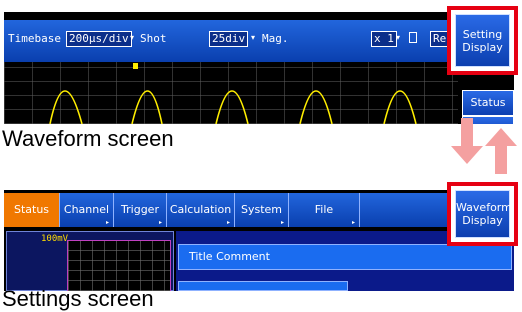  I want to click on waveform-display-line1: Waveform, so click(484, 207).